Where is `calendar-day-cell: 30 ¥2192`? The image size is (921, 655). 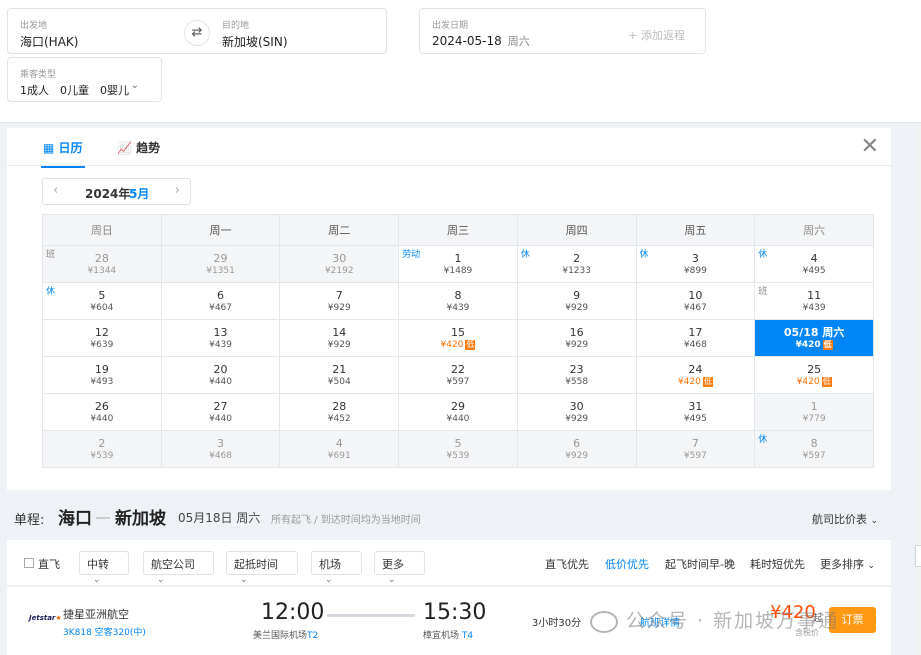 calendar-day-cell: 30 ¥2192 is located at coordinates (339, 264).